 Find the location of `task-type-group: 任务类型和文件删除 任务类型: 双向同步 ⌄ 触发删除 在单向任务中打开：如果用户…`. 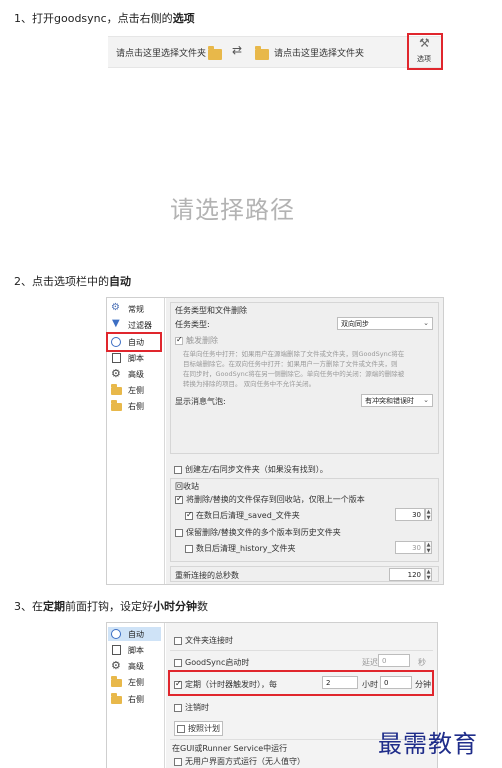

task-type-group: 任务类型和文件删除 任务类型: 双向同步 ⌄ 触发删除 在单向任务中打开：如果用户… is located at coordinates (304, 378).